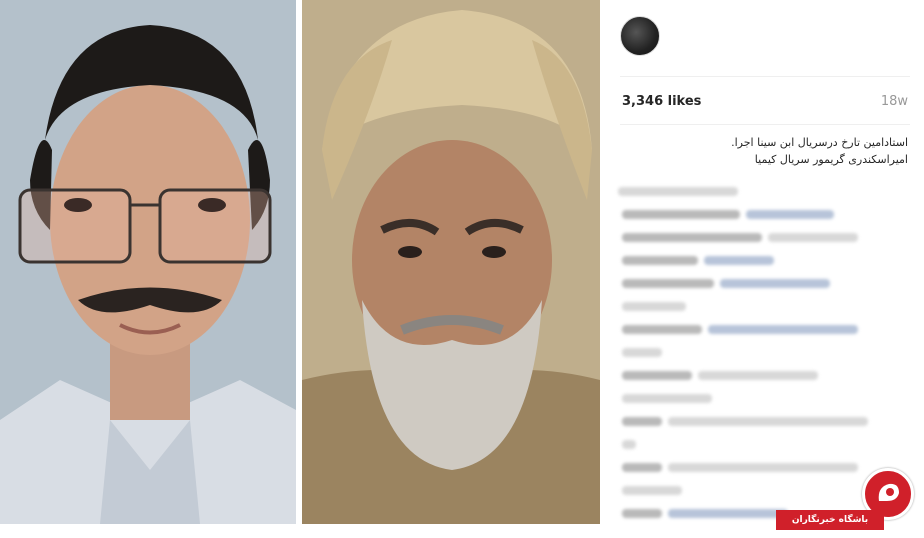 This screenshot has height=538, width=924. Describe the element at coordinates (894, 101) in the screenshot. I see `post-age: 18w` at that location.